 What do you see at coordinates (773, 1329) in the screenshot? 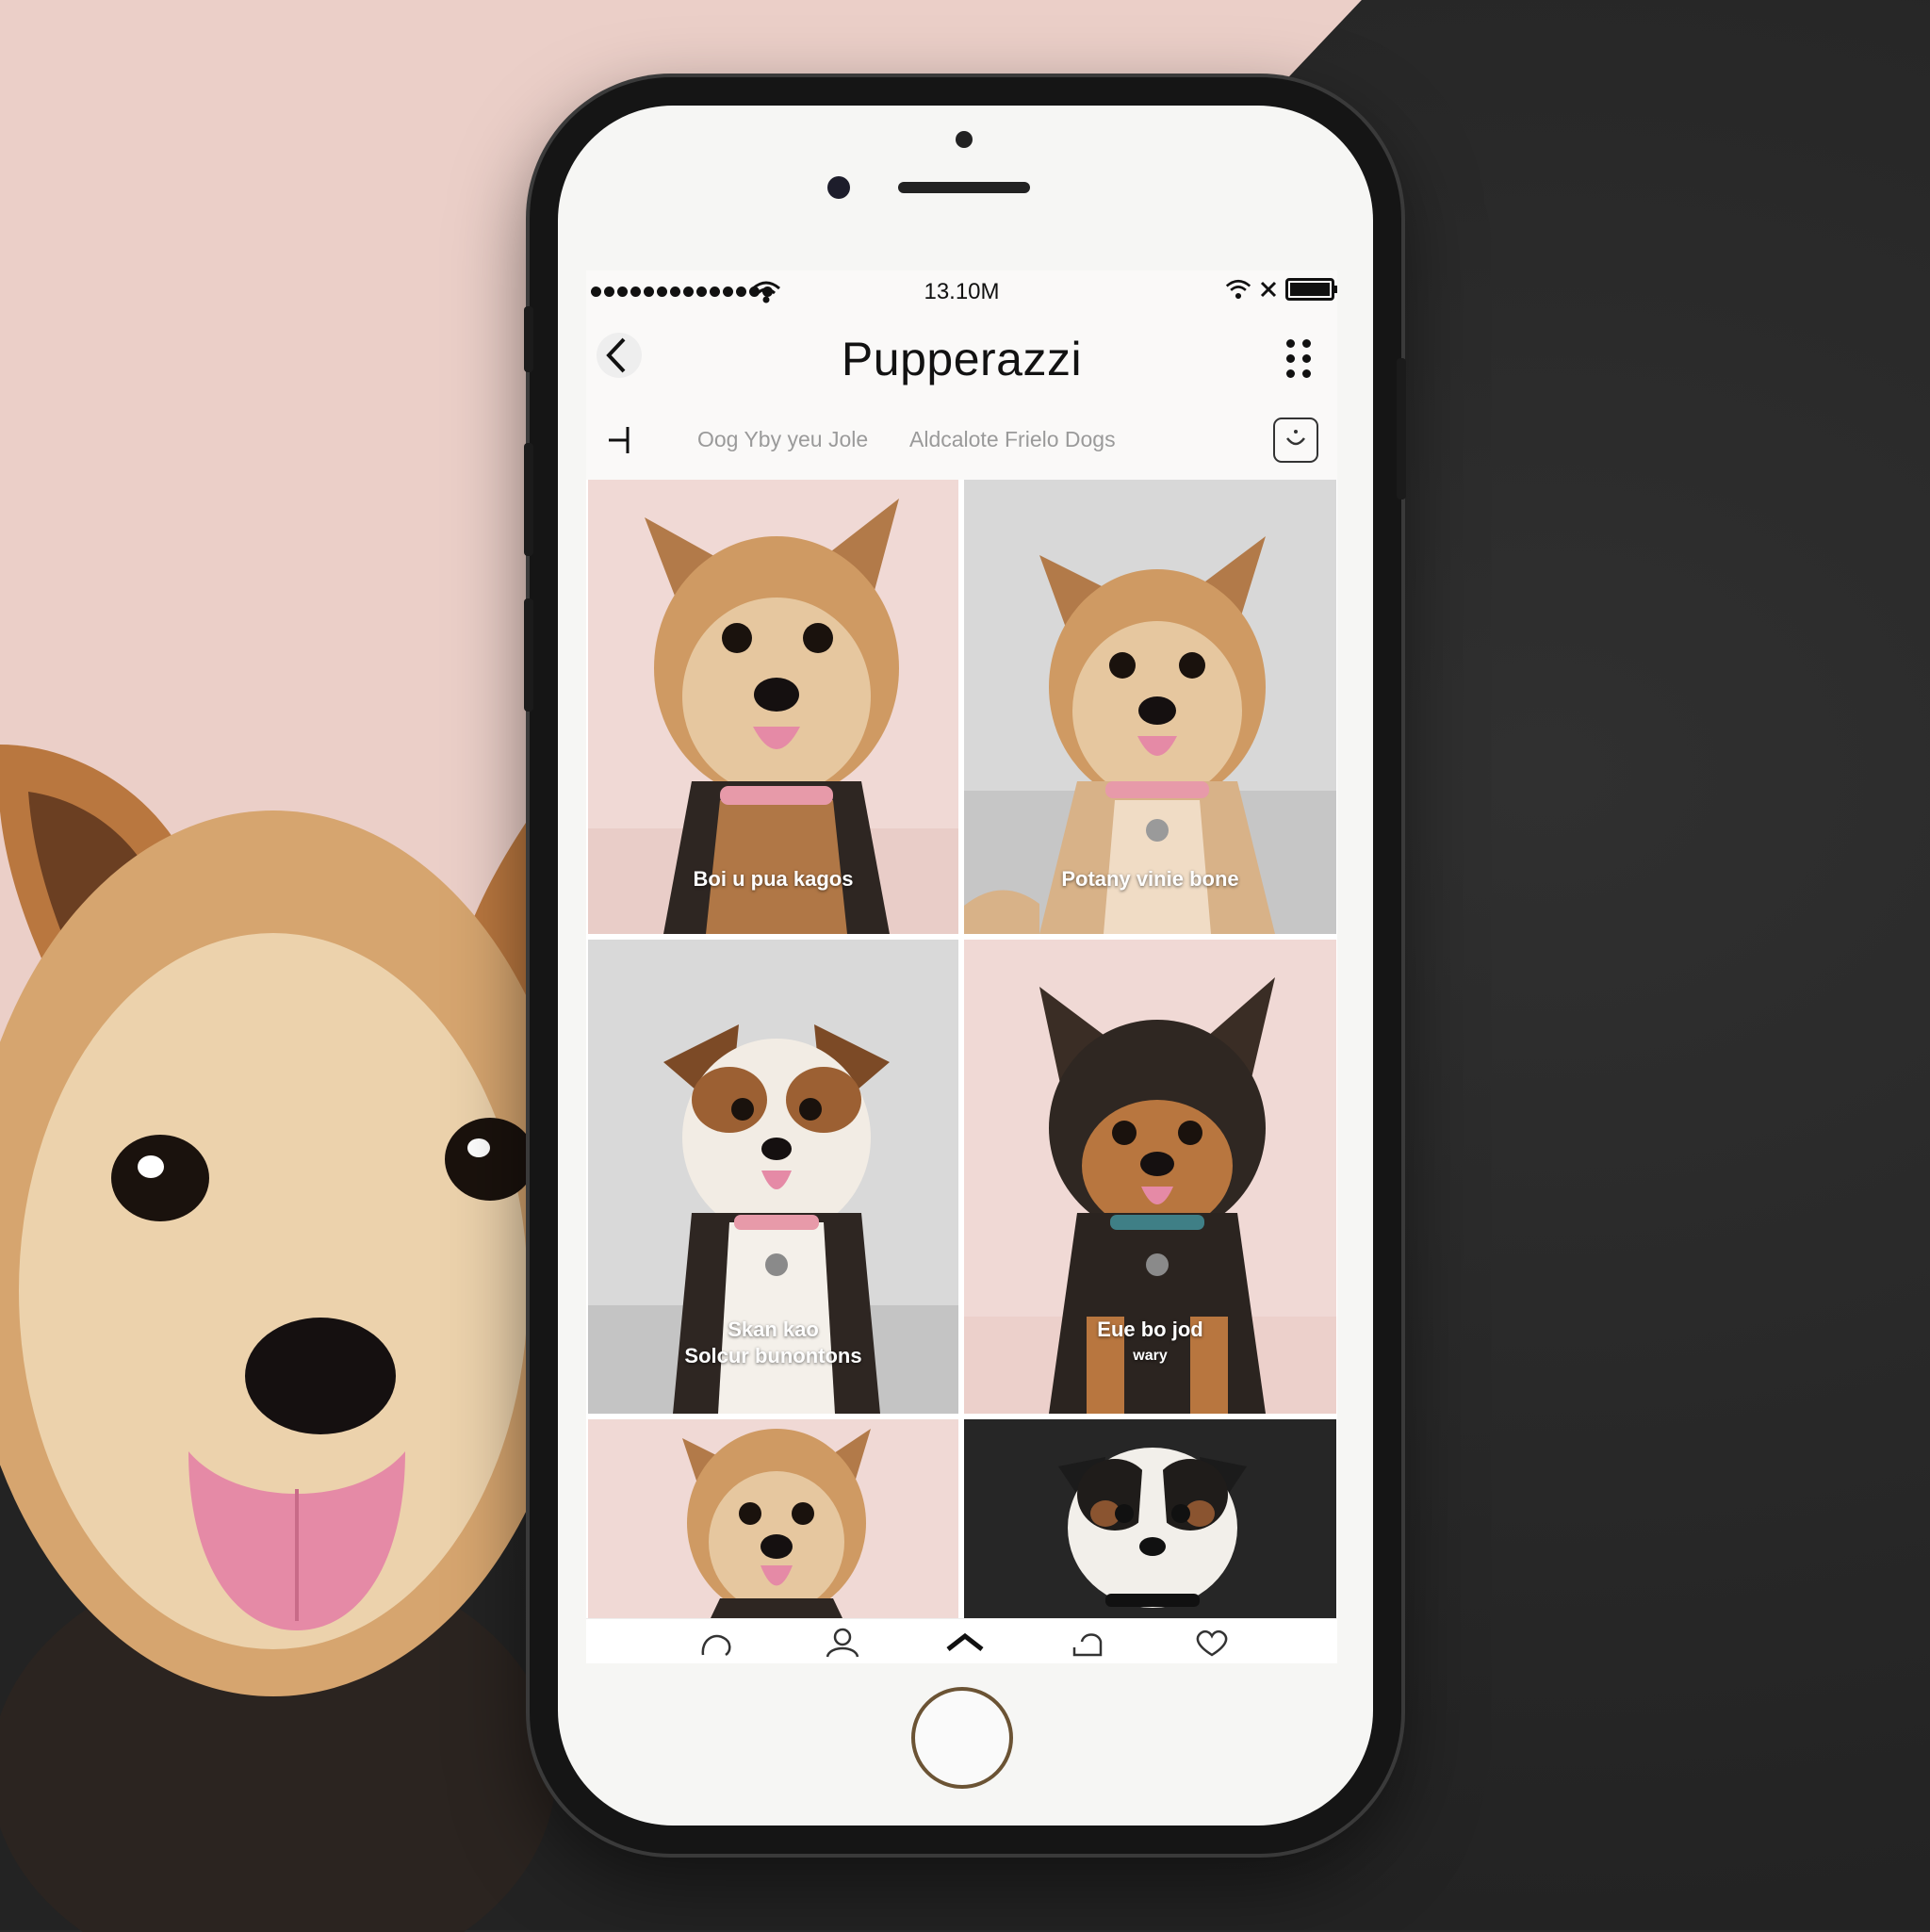
I see `tile-caption-line: Skan kao` at bounding box center [773, 1329].